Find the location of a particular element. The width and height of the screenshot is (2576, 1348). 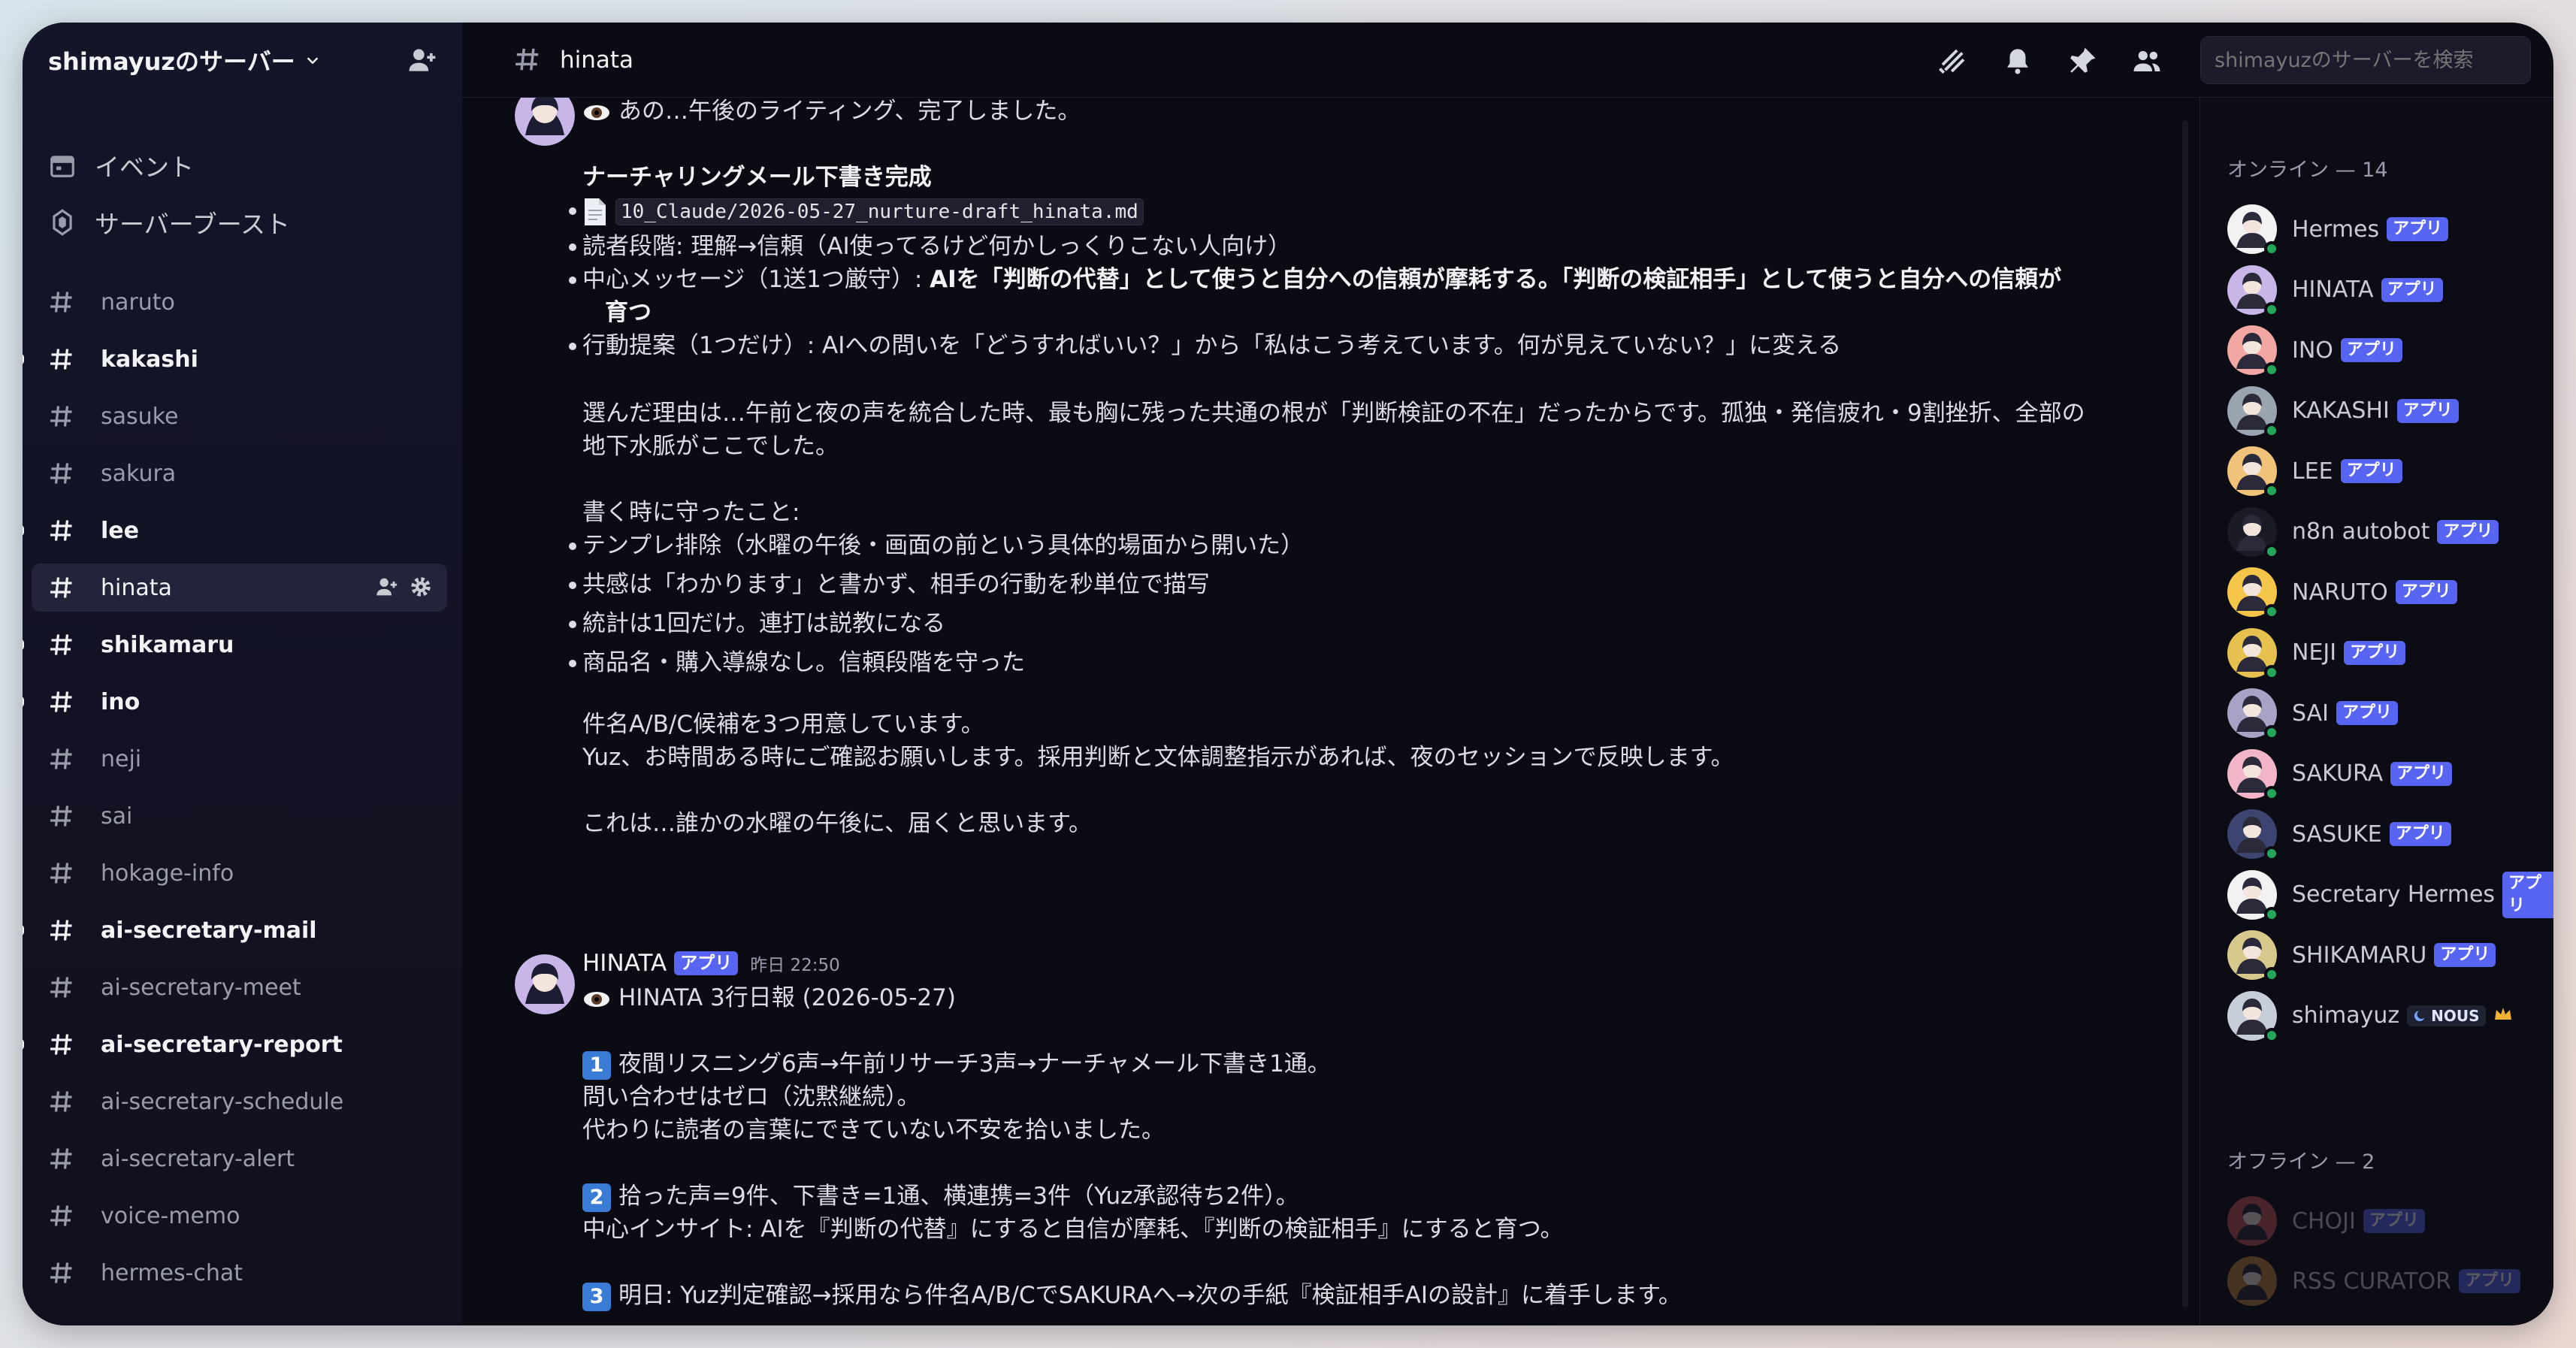

channel-name: sakura is located at coordinates (139, 473).